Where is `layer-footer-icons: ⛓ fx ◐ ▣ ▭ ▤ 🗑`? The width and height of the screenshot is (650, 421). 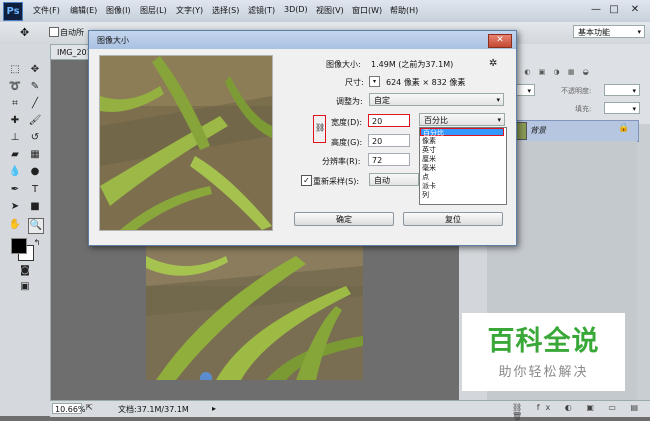 layer-footer-icons: ⛓ fx ◐ ▣ ▭ ▤ 🗑 is located at coordinates (581, 412).